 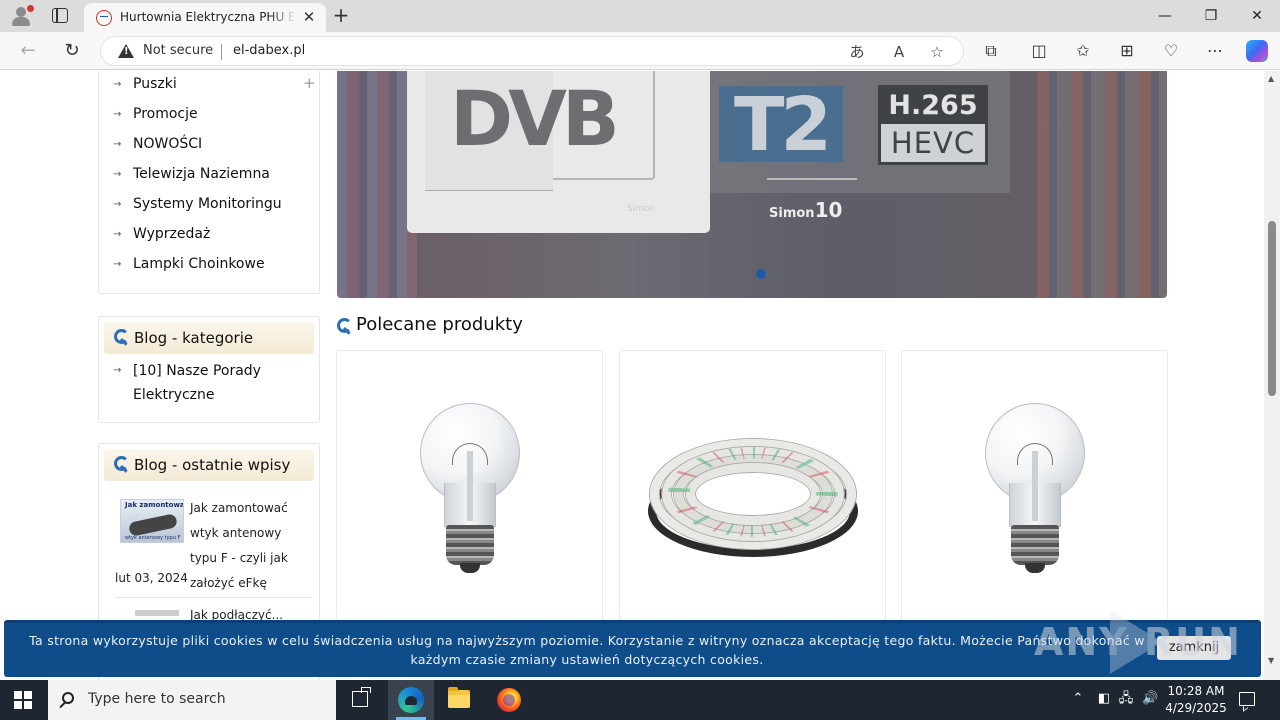 What do you see at coordinates (213, 181) in the screenshot?
I see `category-item-telewizja-naziemna: → Telewizja Naziemna` at bounding box center [213, 181].